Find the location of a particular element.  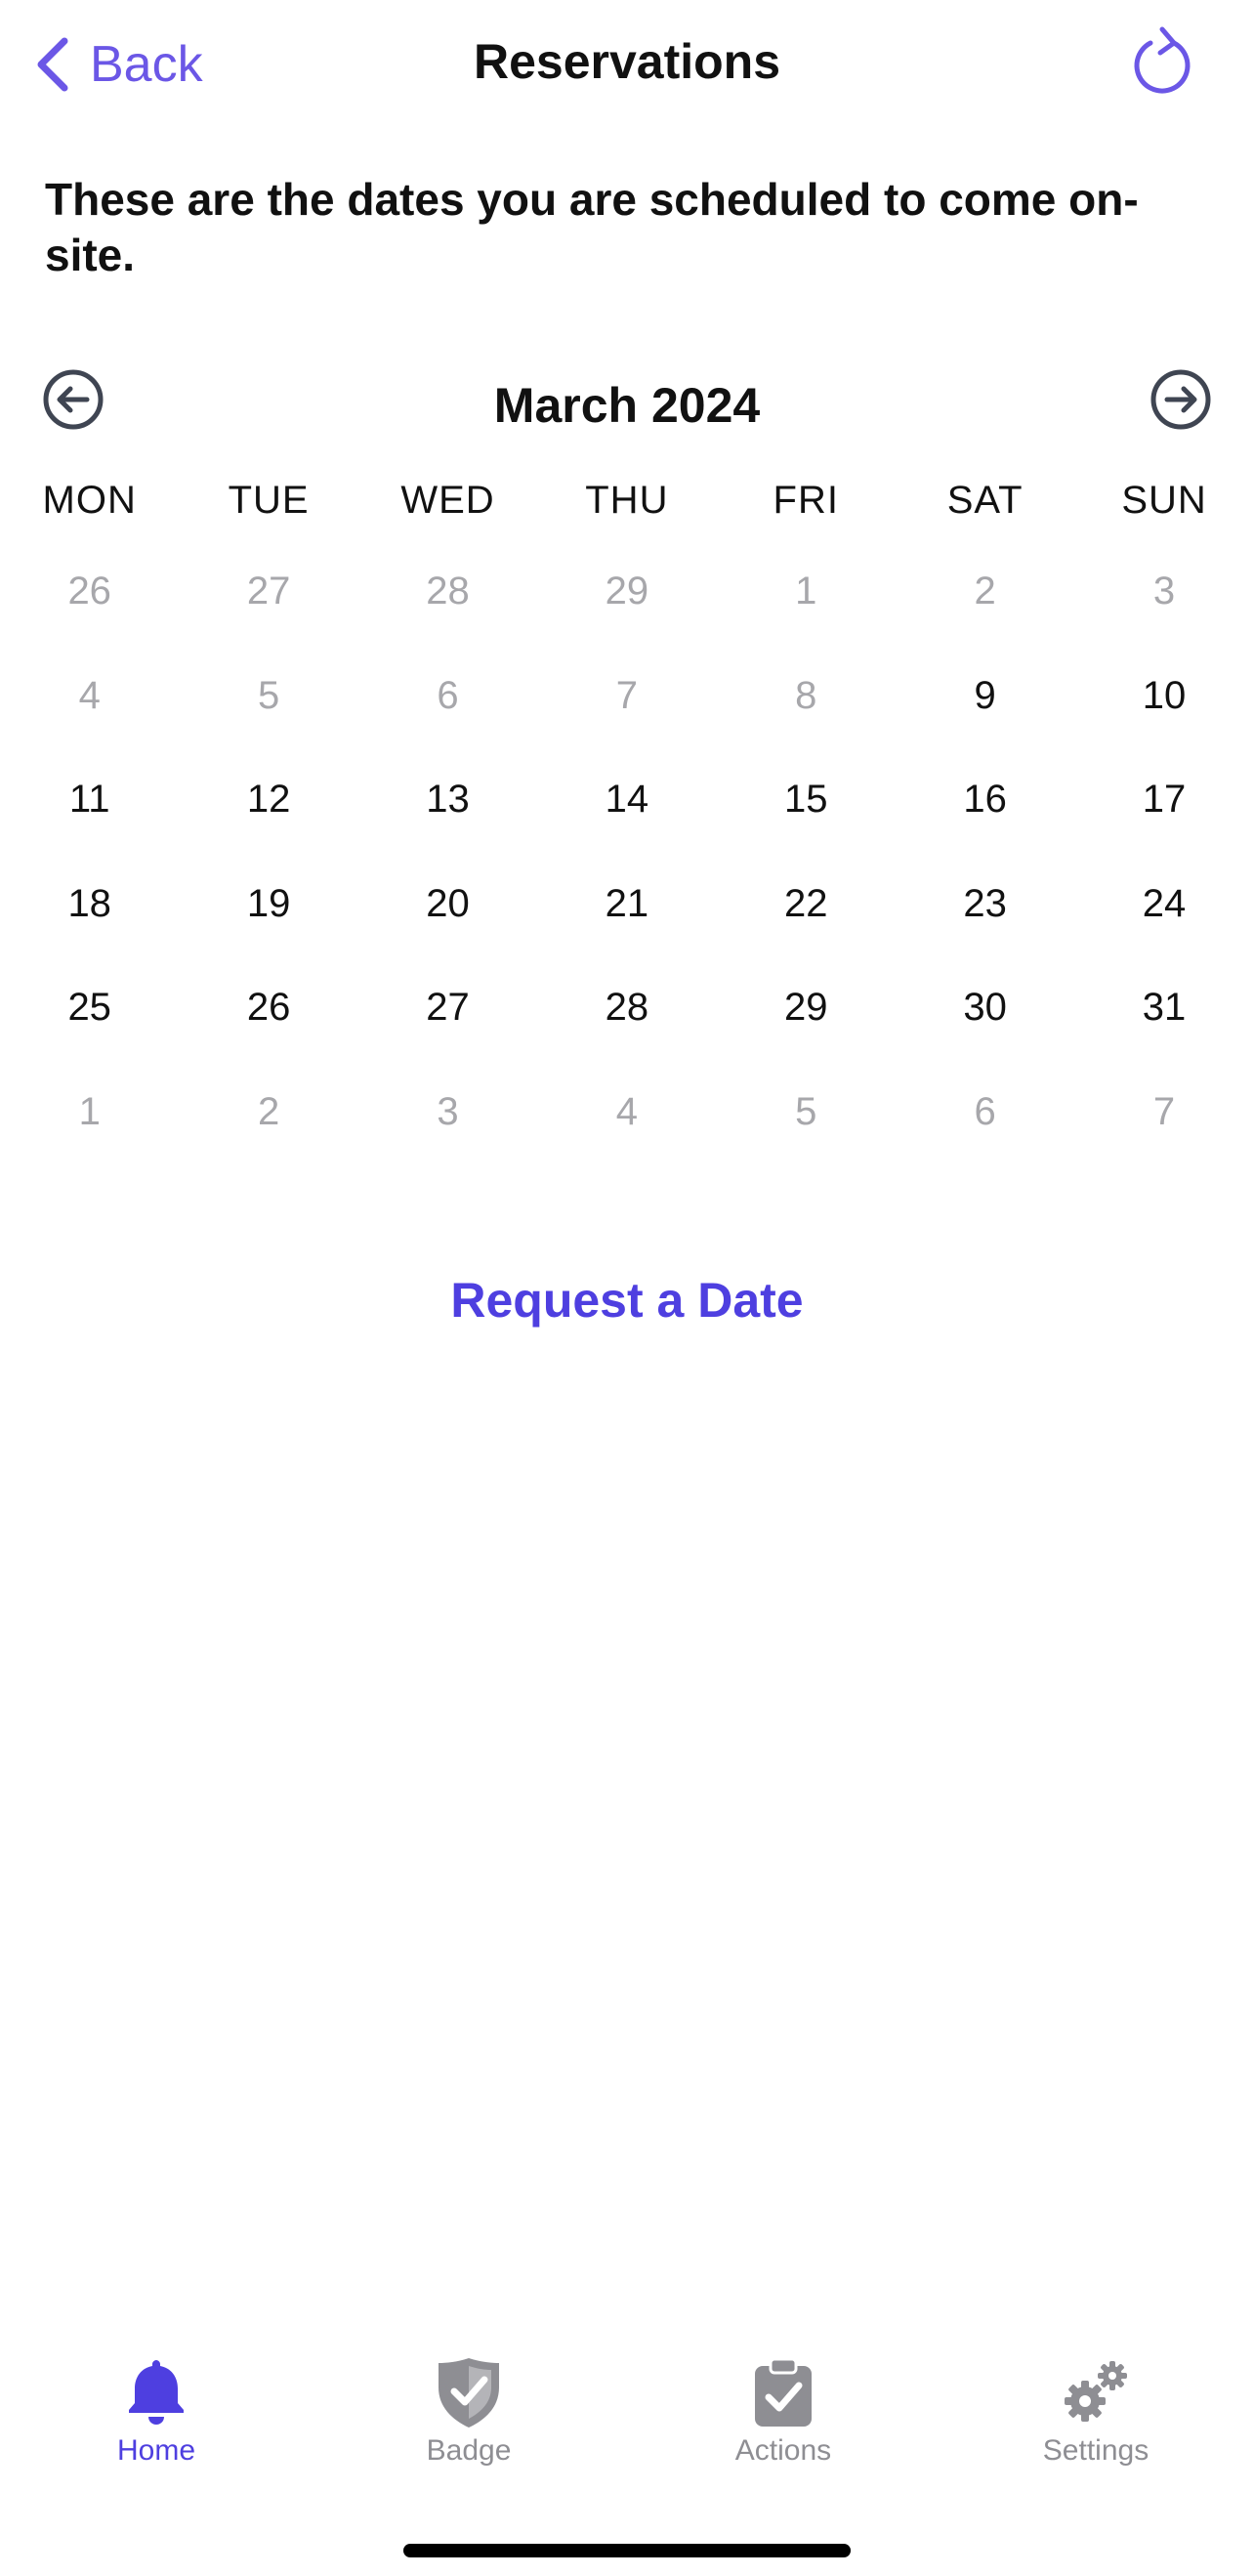

calendar-week: 25 26 27 28 29 30 31 is located at coordinates (627, 1035).